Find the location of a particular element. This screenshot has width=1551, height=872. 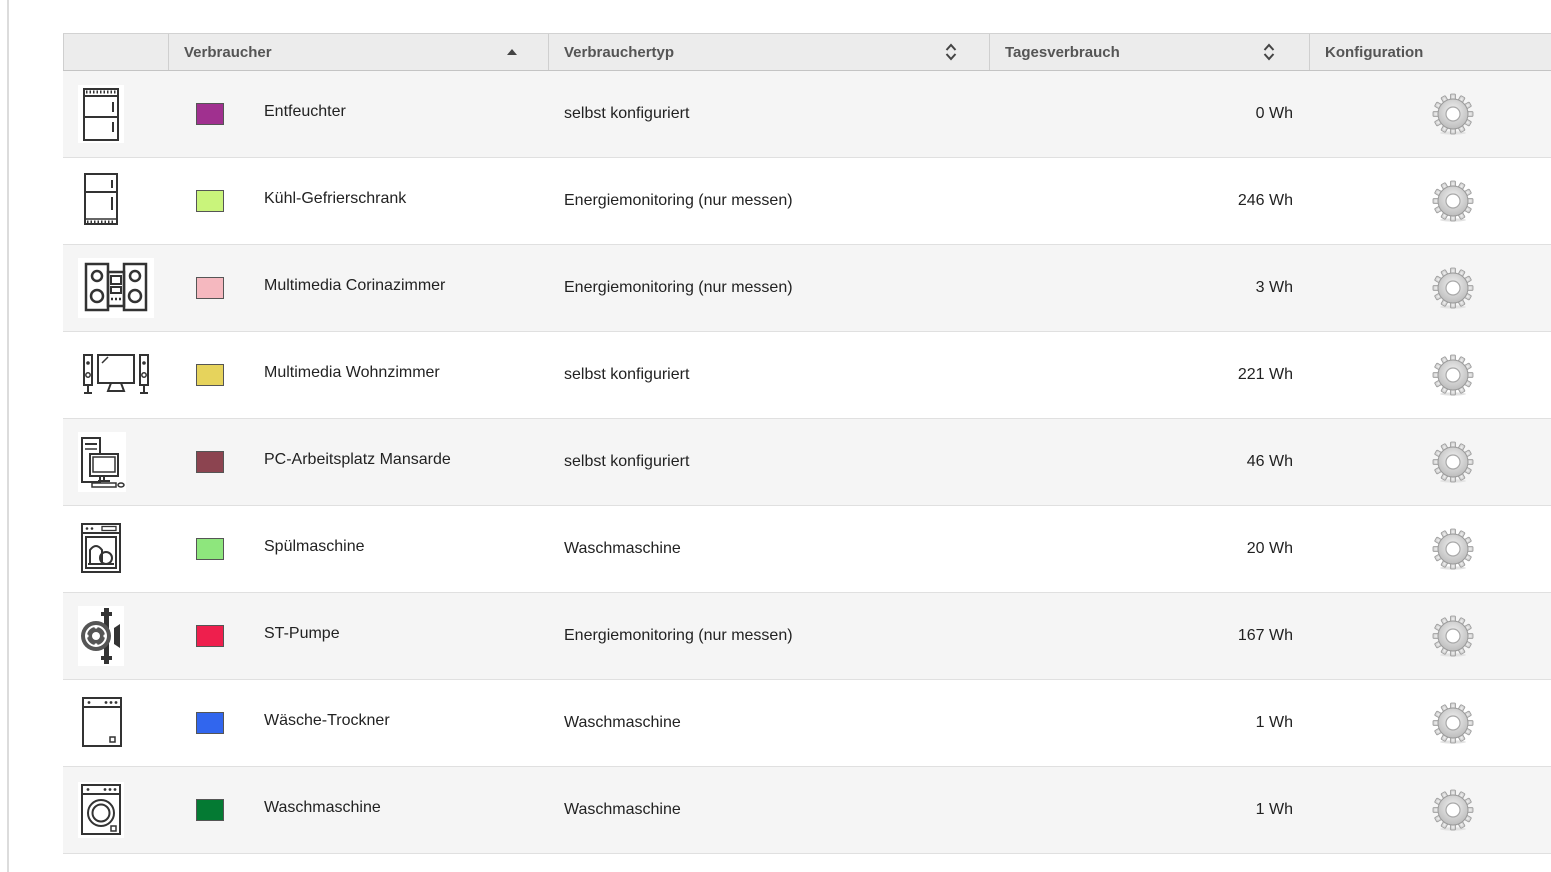

consumer-name: Waschmaschine is located at coordinates (322, 807).